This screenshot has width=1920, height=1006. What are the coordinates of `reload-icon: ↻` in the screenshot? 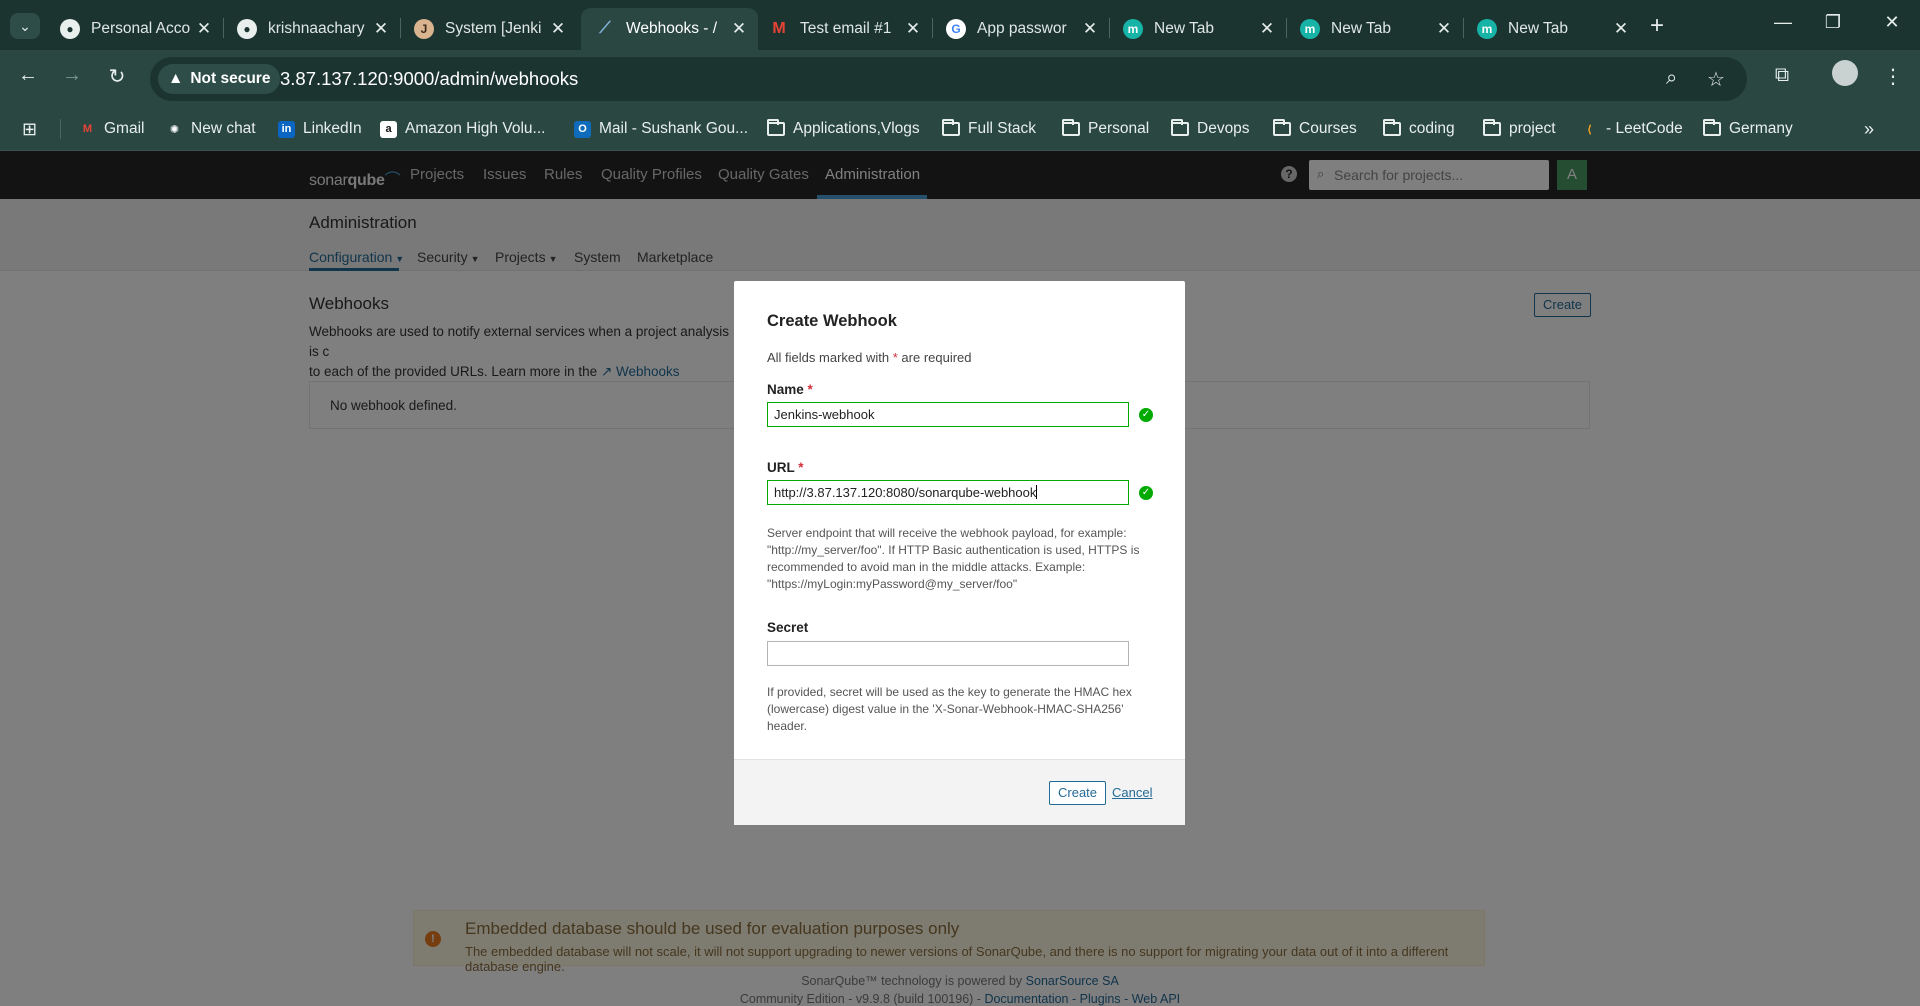 It's located at (117, 76).